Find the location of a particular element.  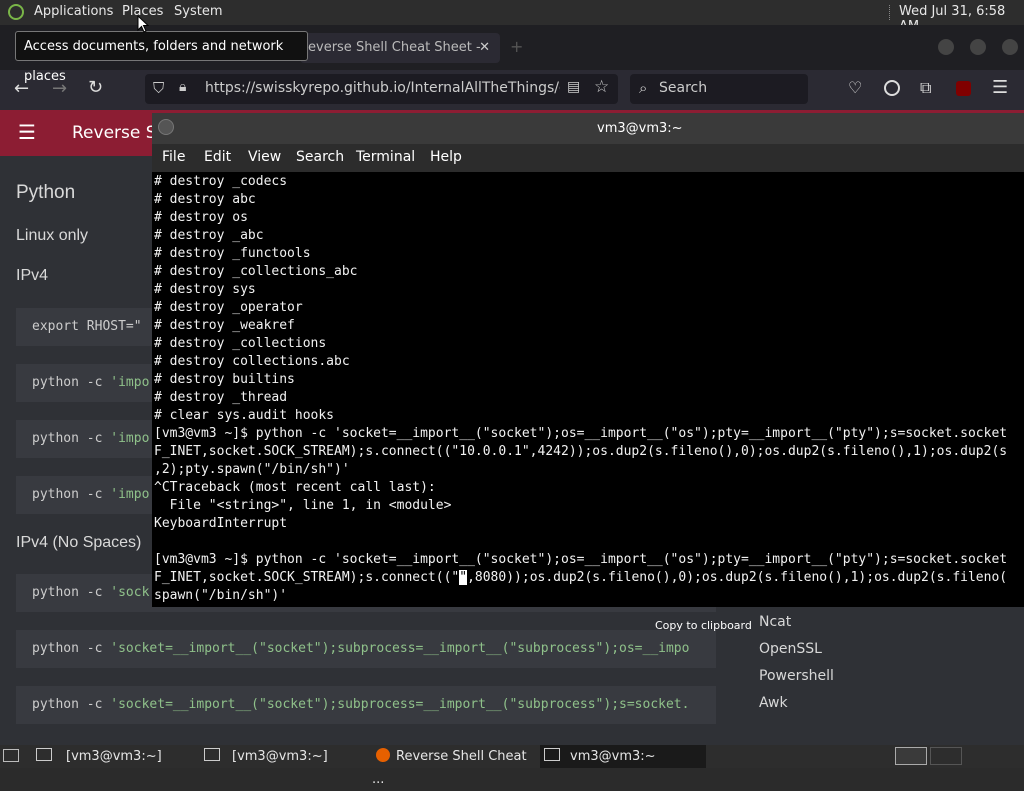

shield-icon: ⛉ is located at coordinates (158, 88).